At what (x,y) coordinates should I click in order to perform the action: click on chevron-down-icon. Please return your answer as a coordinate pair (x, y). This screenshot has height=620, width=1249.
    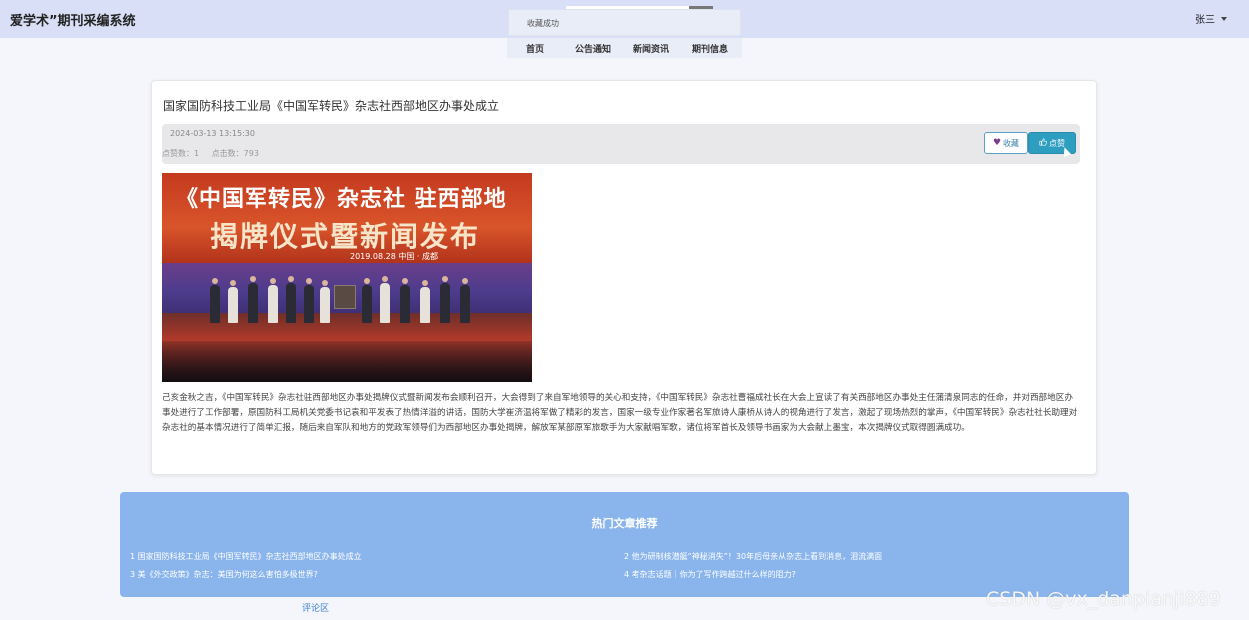
    Looking at the image, I should click on (1224, 18).